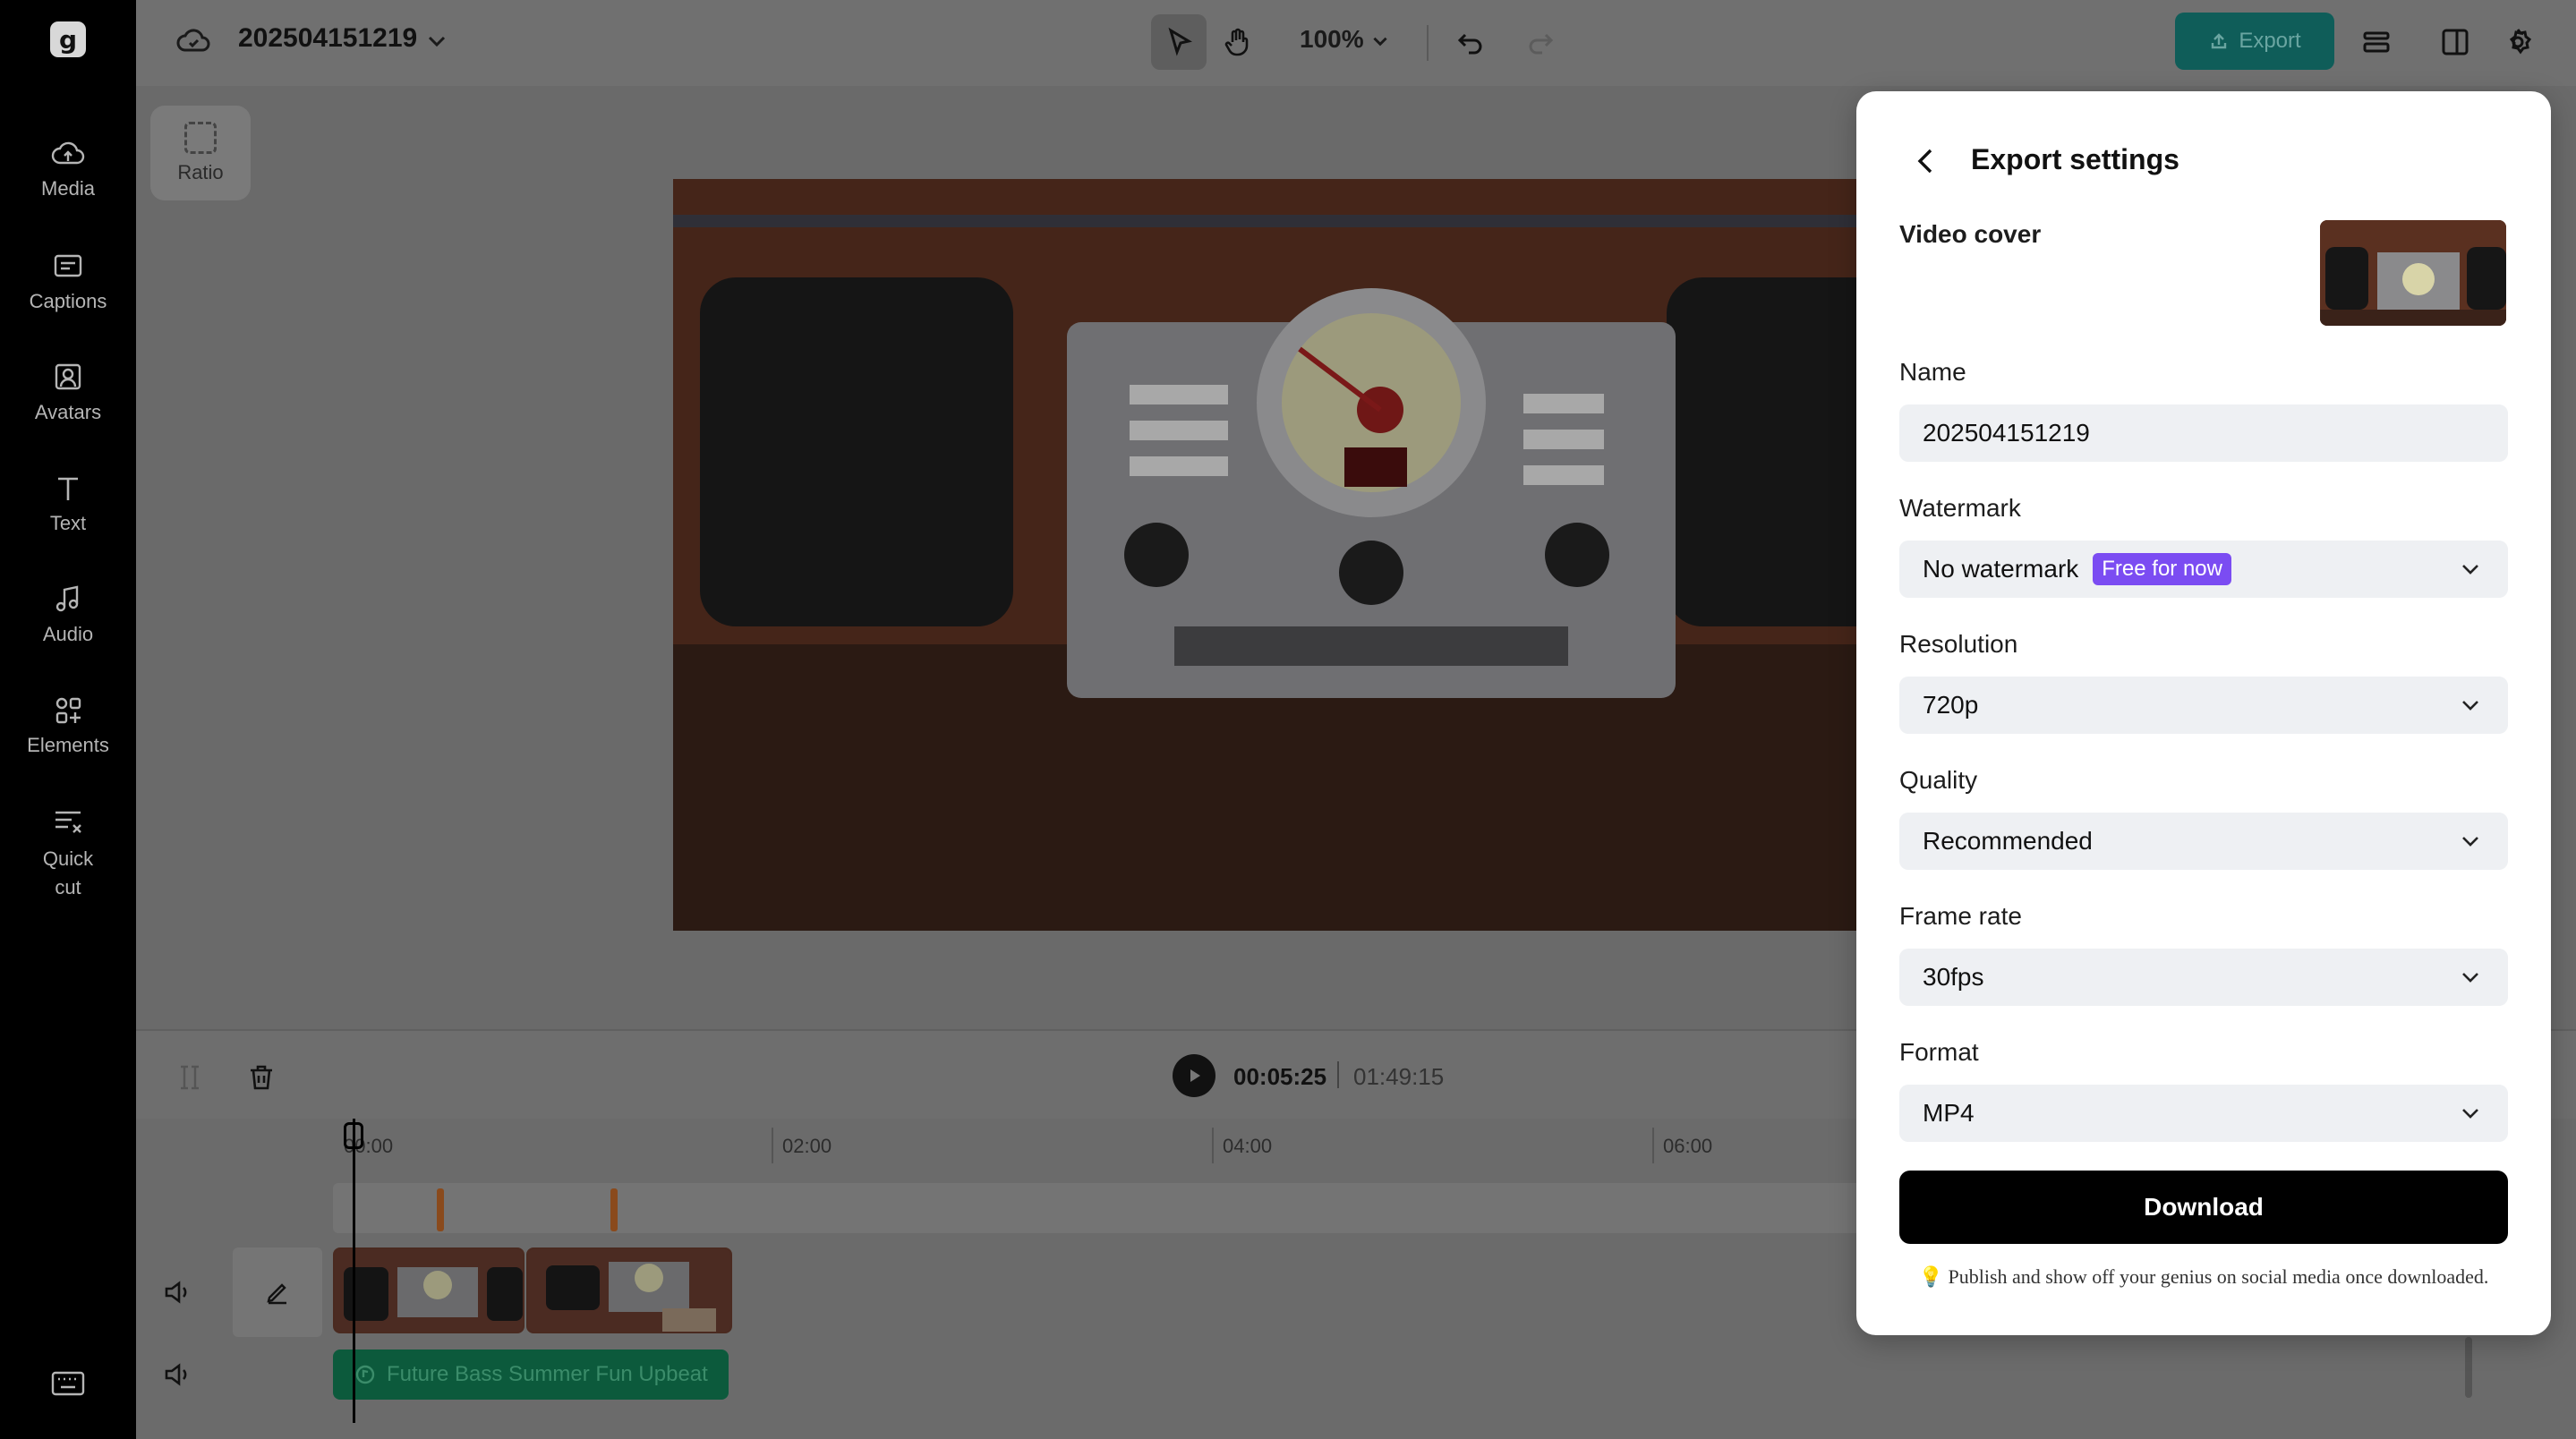 This screenshot has width=2576, height=1439. What do you see at coordinates (68, 614) in the screenshot?
I see `sidebar-item-audio: Audio` at bounding box center [68, 614].